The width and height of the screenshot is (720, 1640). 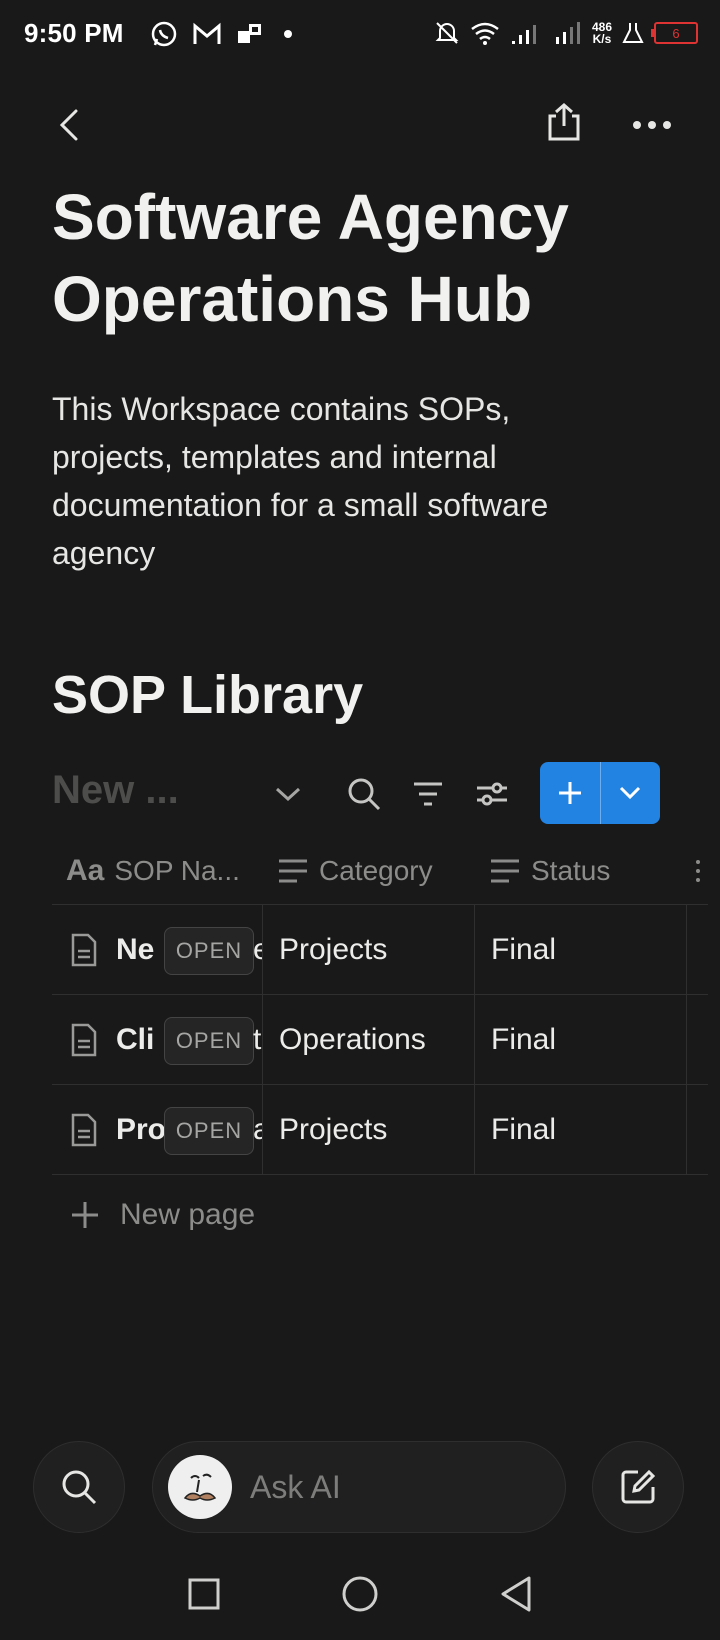 I want to click on notification-dot-icon, so click(x=288, y=34).